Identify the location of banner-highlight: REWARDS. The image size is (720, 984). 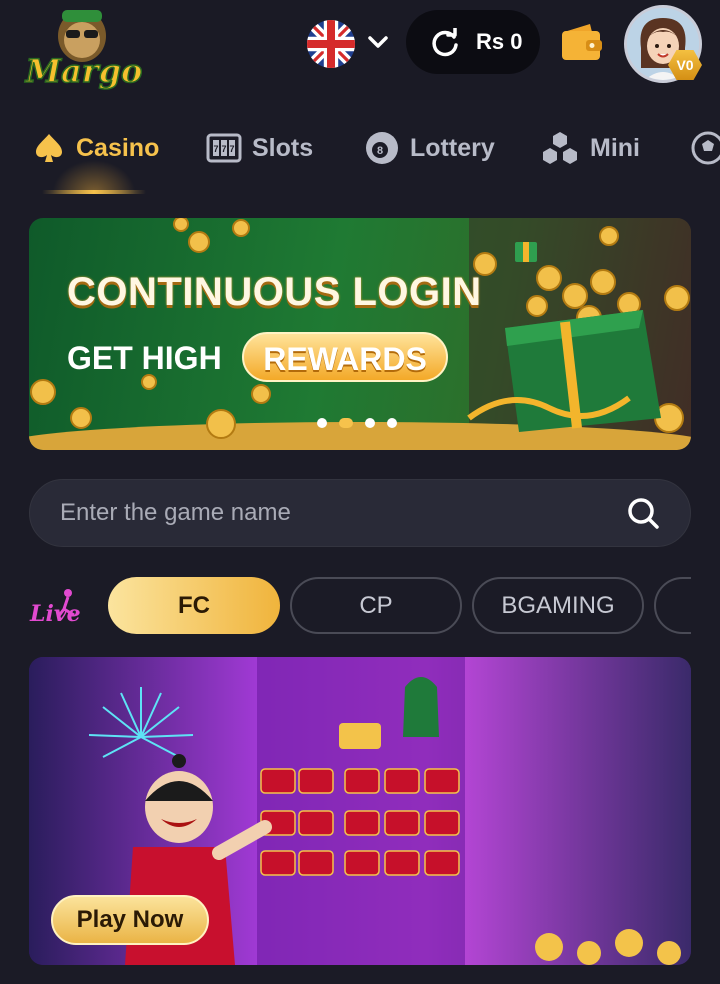
(345, 357).